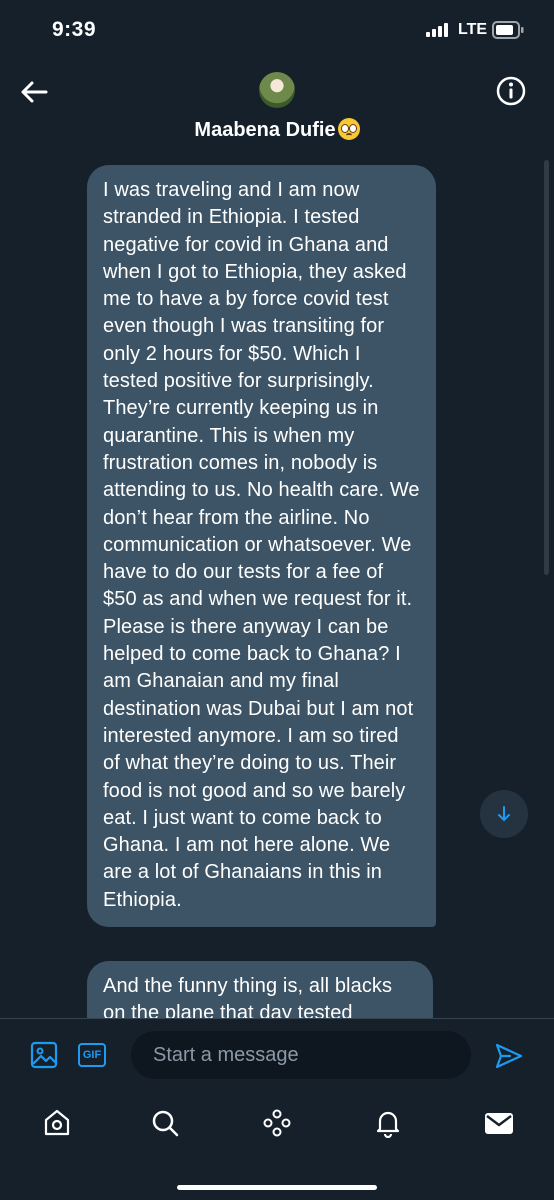 Image resolution: width=554 pixels, height=1200 pixels. Describe the element at coordinates (473, 29) in the screenshot. I see `network-label: LTE` at that location.